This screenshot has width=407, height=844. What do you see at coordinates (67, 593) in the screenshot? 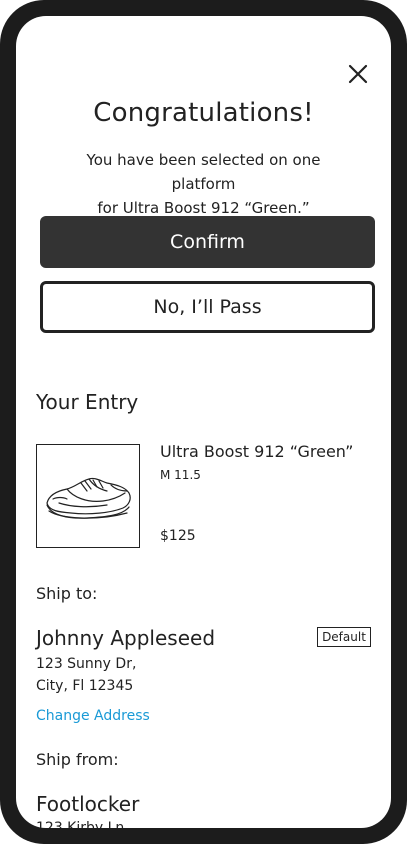
I see `ship-to-label: Ship to:` at bounding box center [67, 593].